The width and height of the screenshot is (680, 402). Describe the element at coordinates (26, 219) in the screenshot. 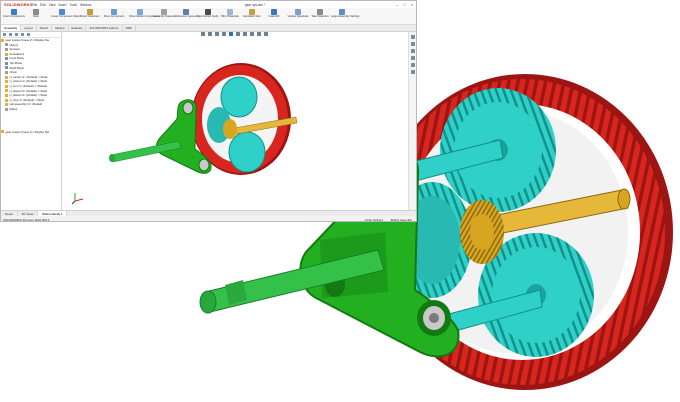

I see `status-version: SOLIDWORKS Premium 2019 SP2.0` at that location.